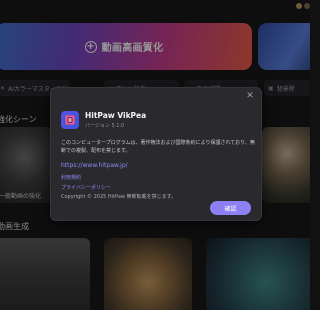  I want to click on copyright-text: Copyright © 2025 HitPaw 無断転載を禁じます。, so click(119, 197).